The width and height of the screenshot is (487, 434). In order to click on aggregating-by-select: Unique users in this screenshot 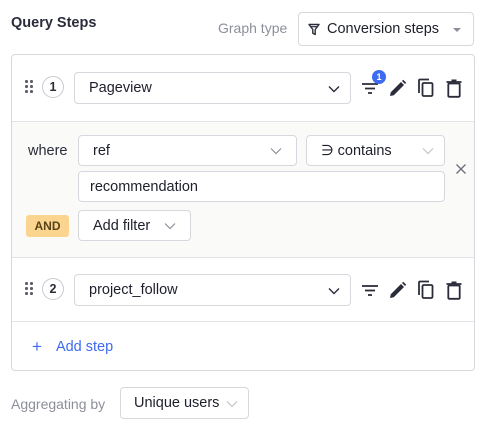, I will do `click(184, 403)`.